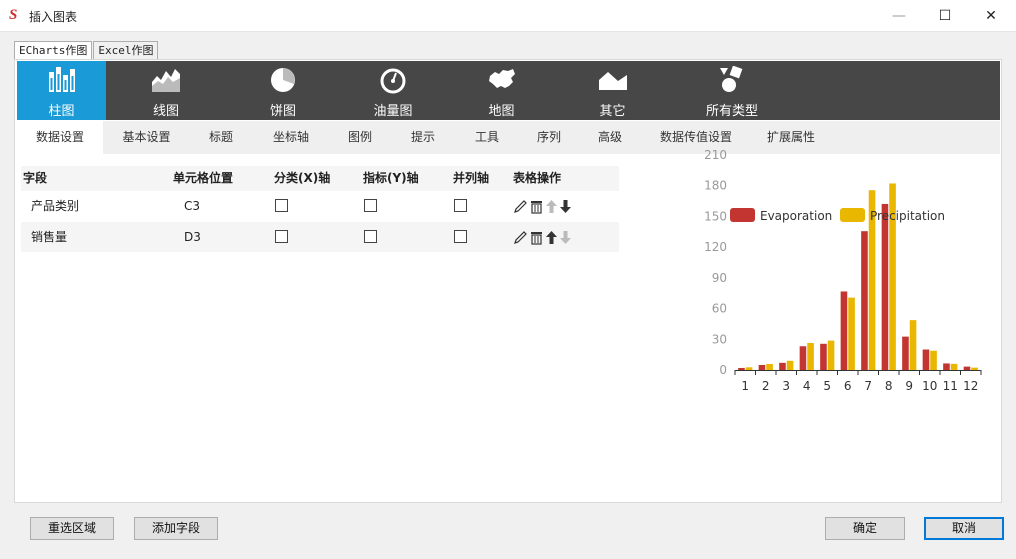 The height and width of the screenshot is (559, 1016). Describe the element at coordinates (715, 186) in the screenshot. I see `y-tick-label: 180` at that location.